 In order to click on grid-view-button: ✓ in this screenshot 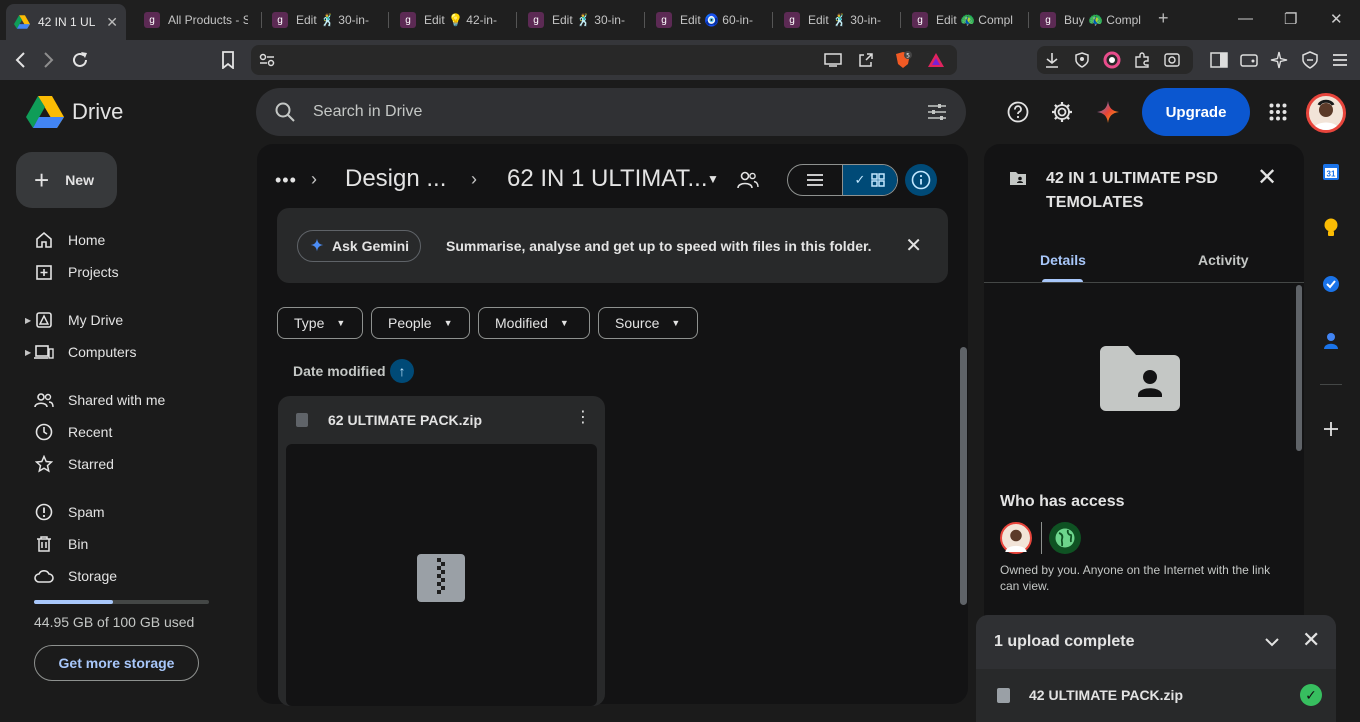, I will do `click(869, 180)`.